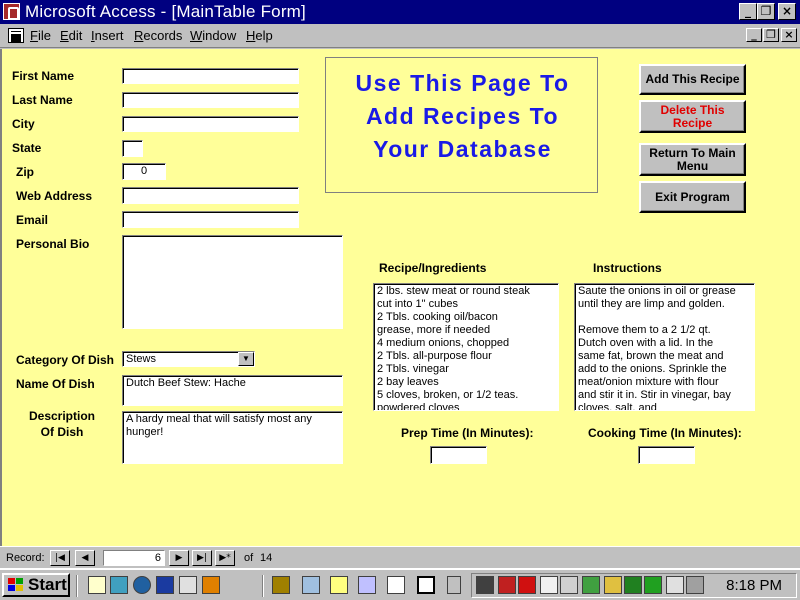  Describe the element at coordinates (692, 116) in the screenshot. I see `delete-recipe-button: Delete This Recipe` at that location.